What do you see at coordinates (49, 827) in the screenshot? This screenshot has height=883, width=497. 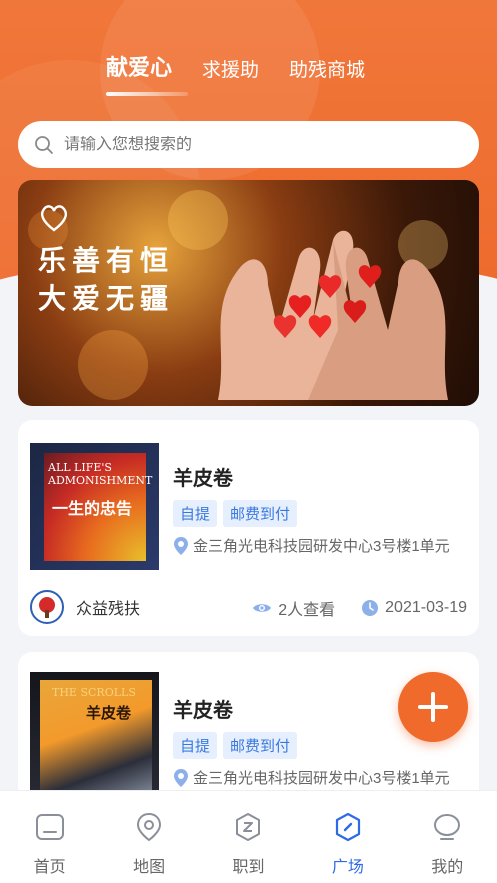 I see `home-icon` at bounding box center [49, 827].